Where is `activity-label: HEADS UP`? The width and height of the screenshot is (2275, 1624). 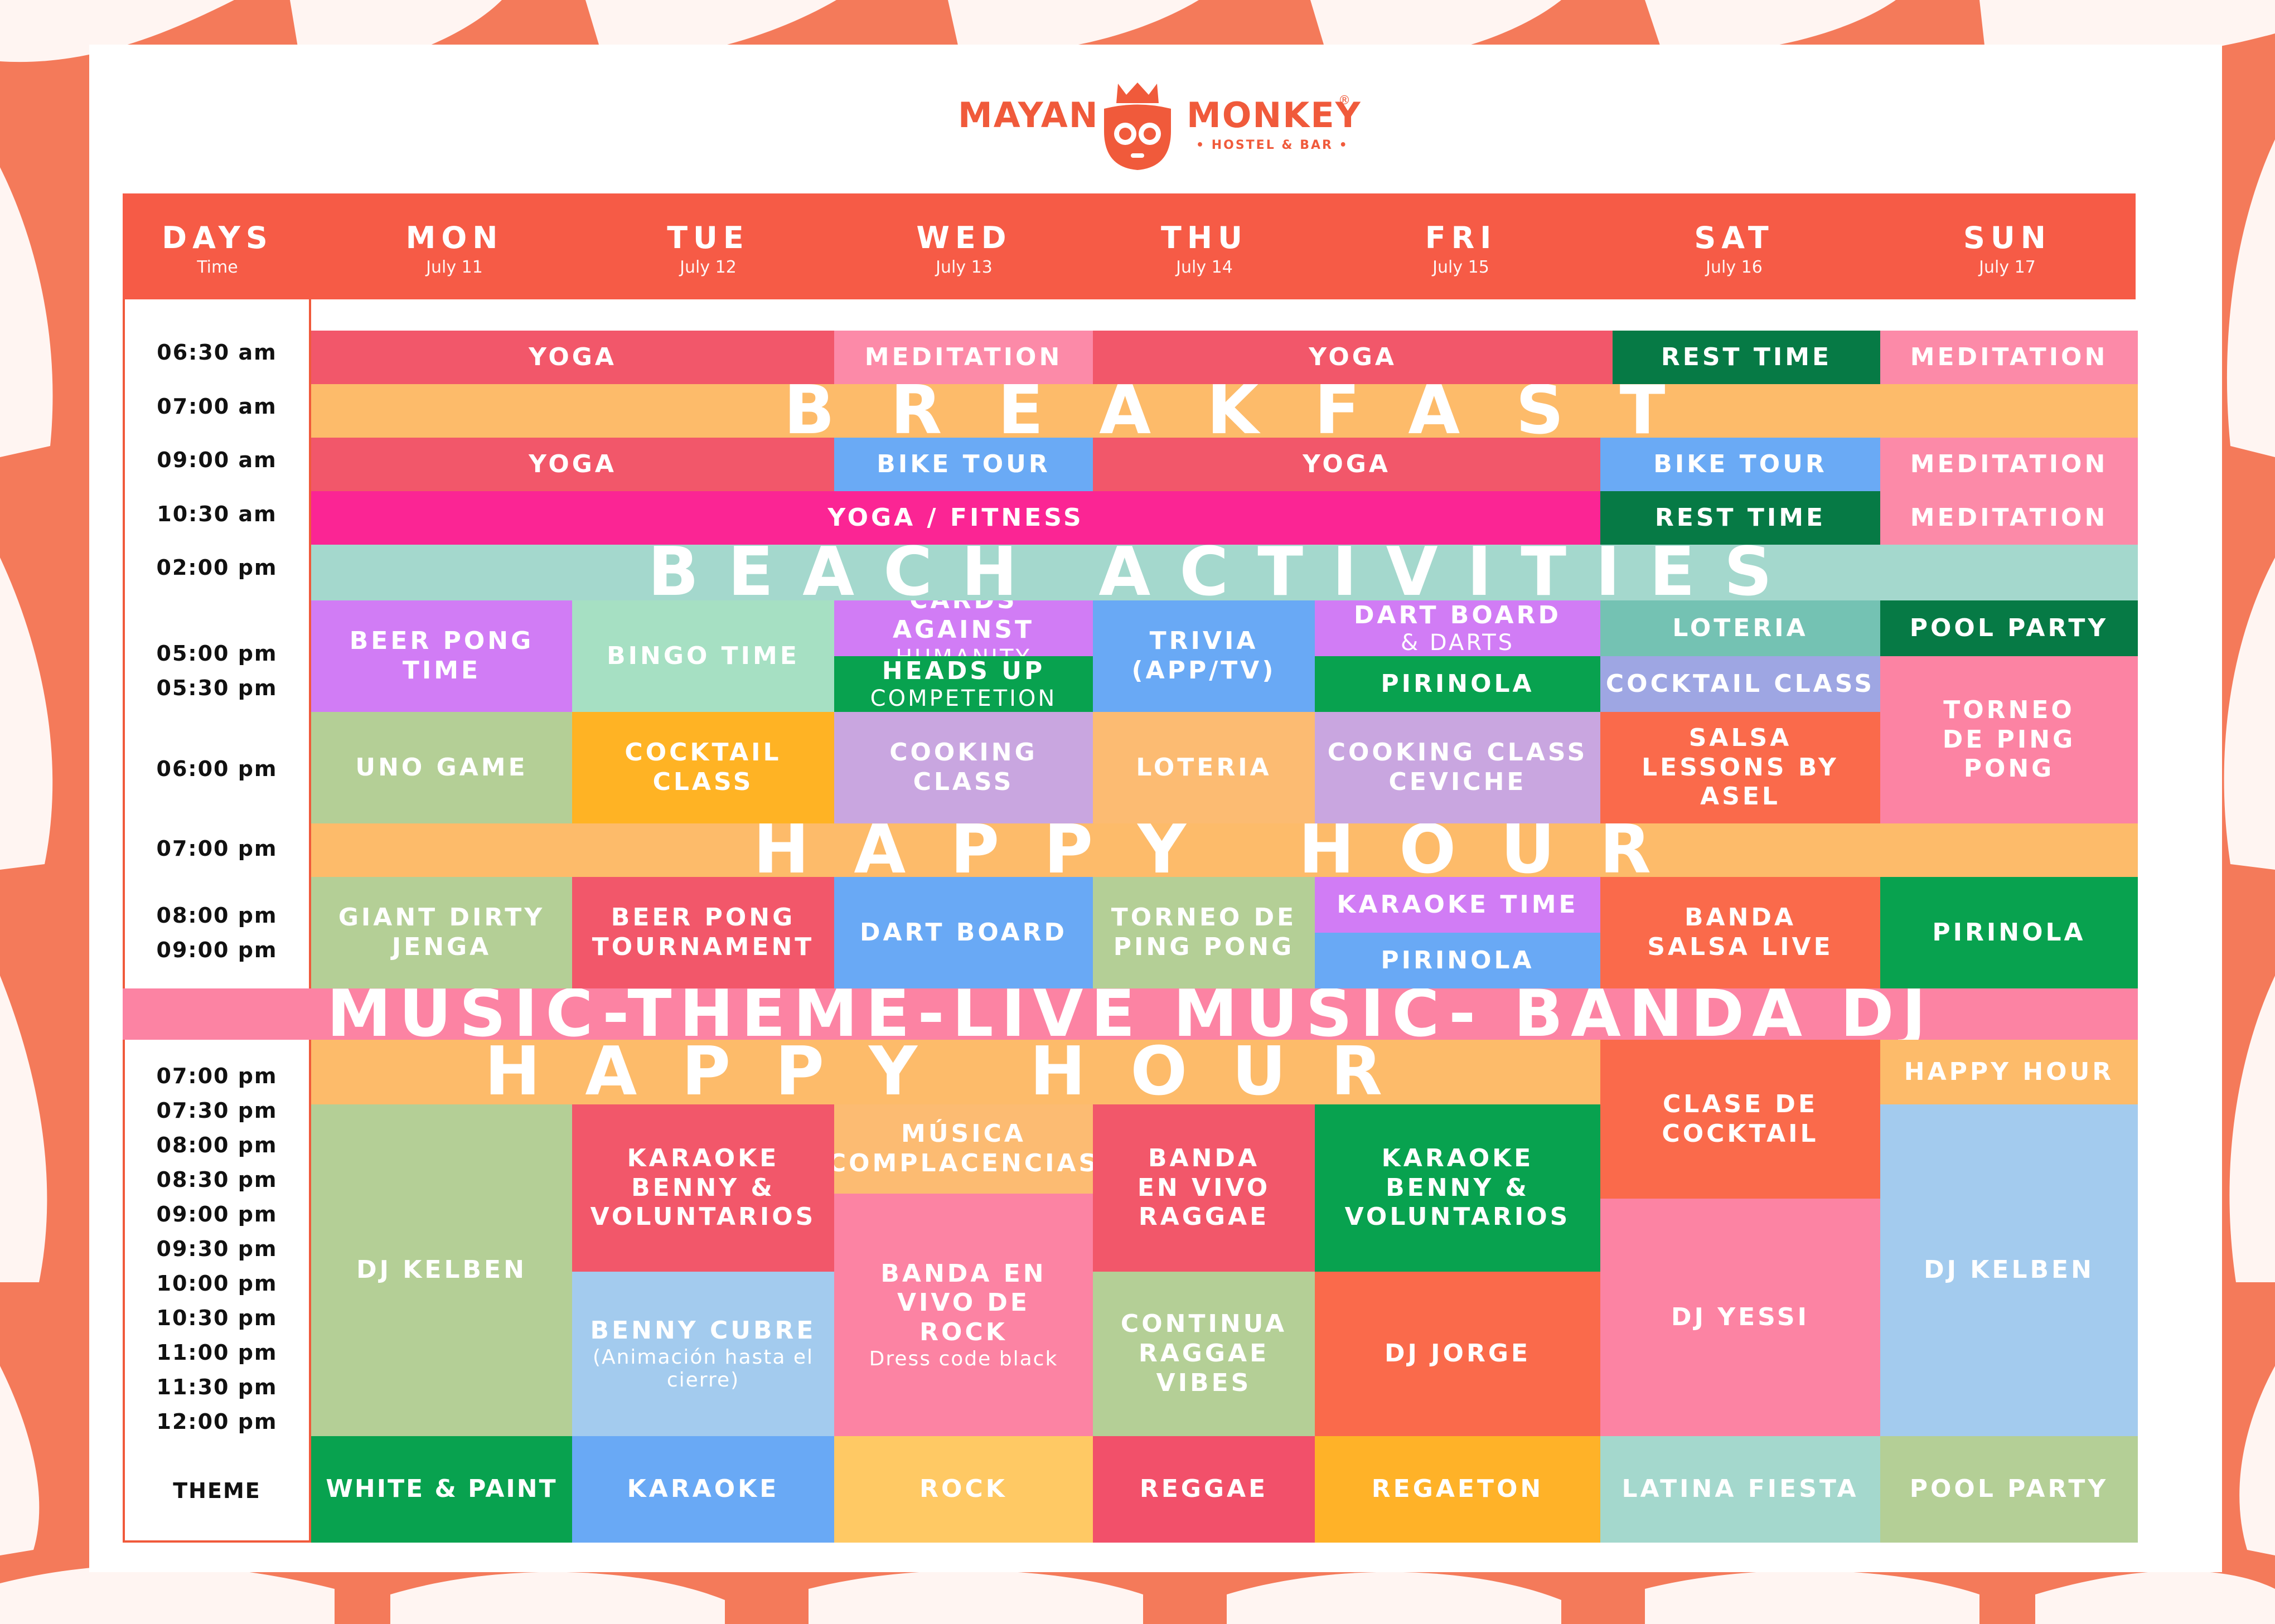
activity-label: HEADS UP is located at coordinates (964, 670).